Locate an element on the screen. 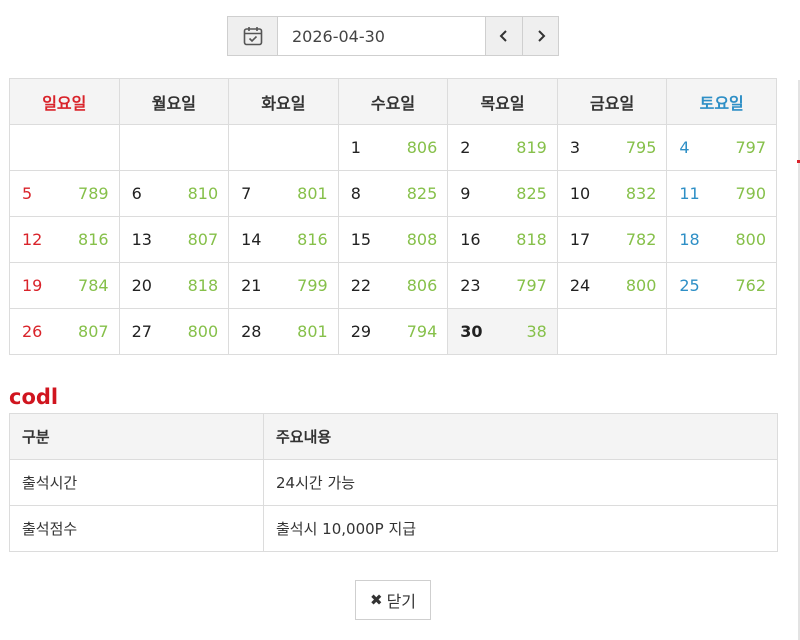 The height and width of the screenshot is (640, 800). calendar-day-number: 24 is located at coordinates (580, 285).